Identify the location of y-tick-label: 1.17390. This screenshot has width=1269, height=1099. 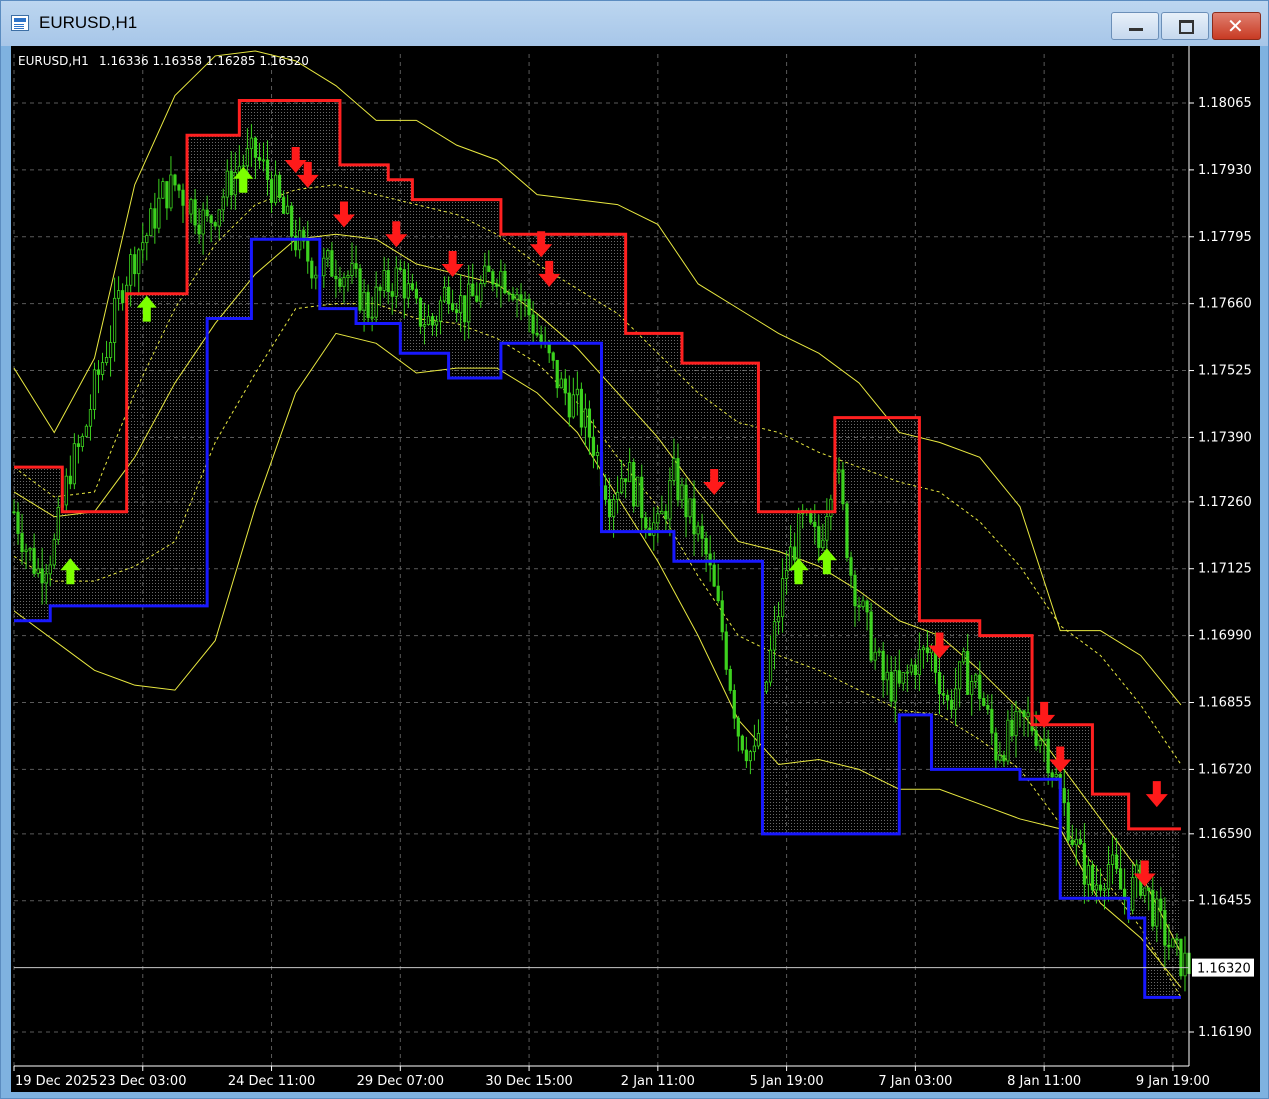
(1225, 437).